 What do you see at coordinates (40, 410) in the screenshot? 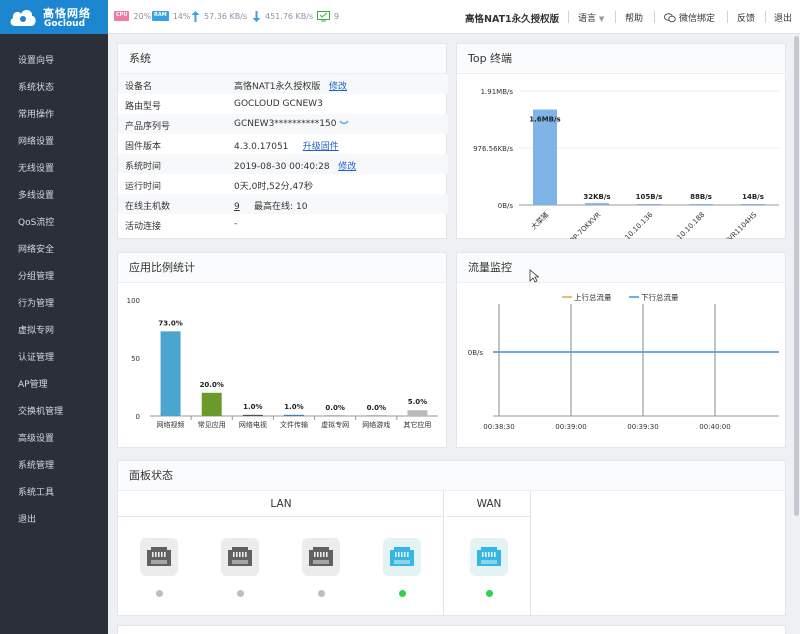
I see `sidebar-item-switch: 交换机管理` at bounding box center [40, 410].